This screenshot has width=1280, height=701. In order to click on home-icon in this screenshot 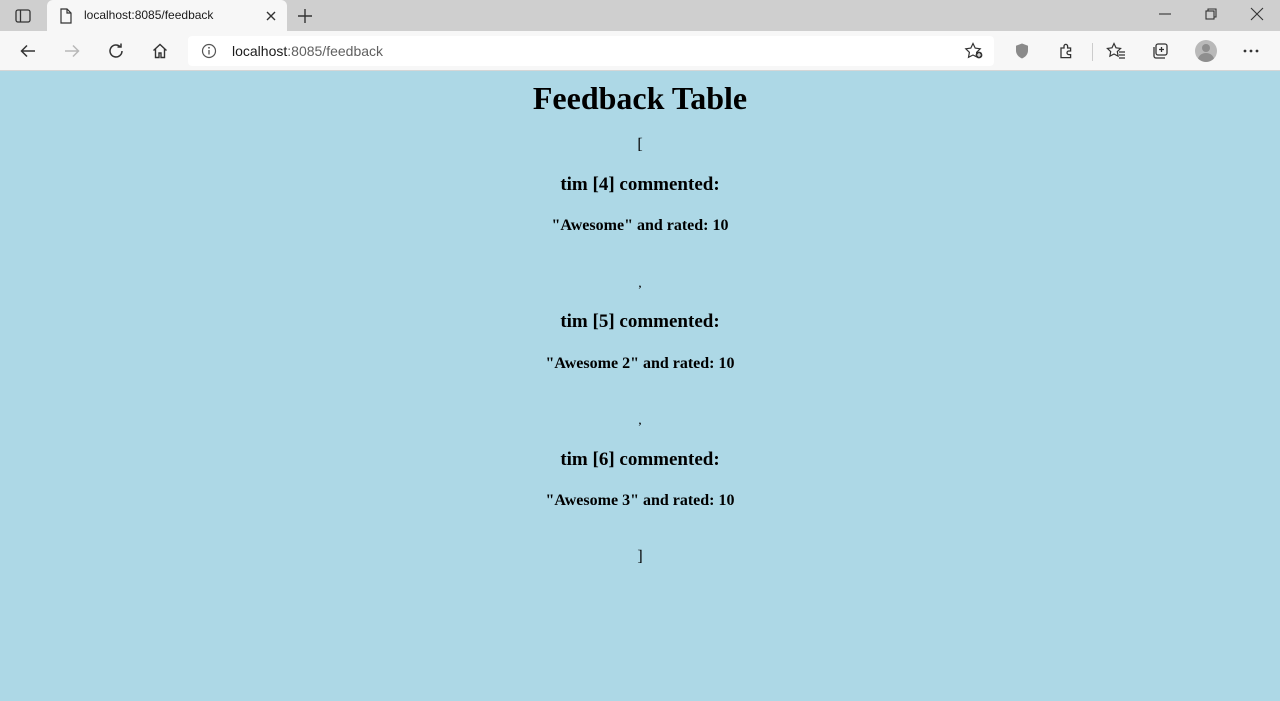, I will do `click(160, 51)`.